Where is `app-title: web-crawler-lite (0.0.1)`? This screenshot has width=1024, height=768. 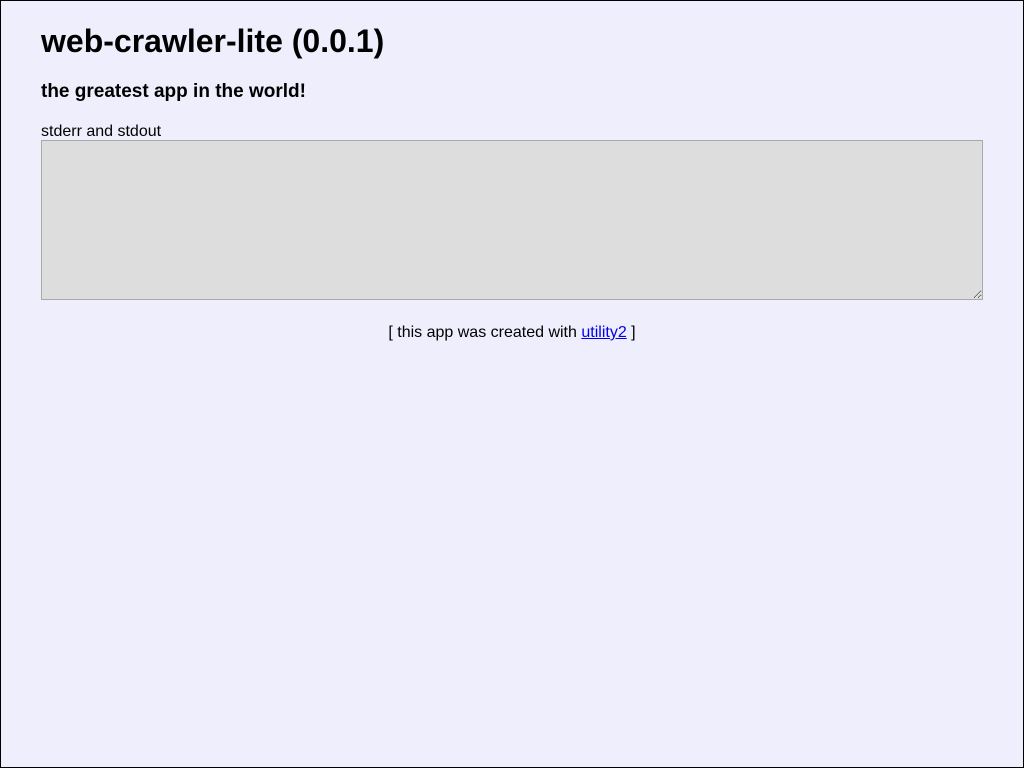
app-title: web-crawler-lite (0.0.1) is located at coordinates (213, 41).